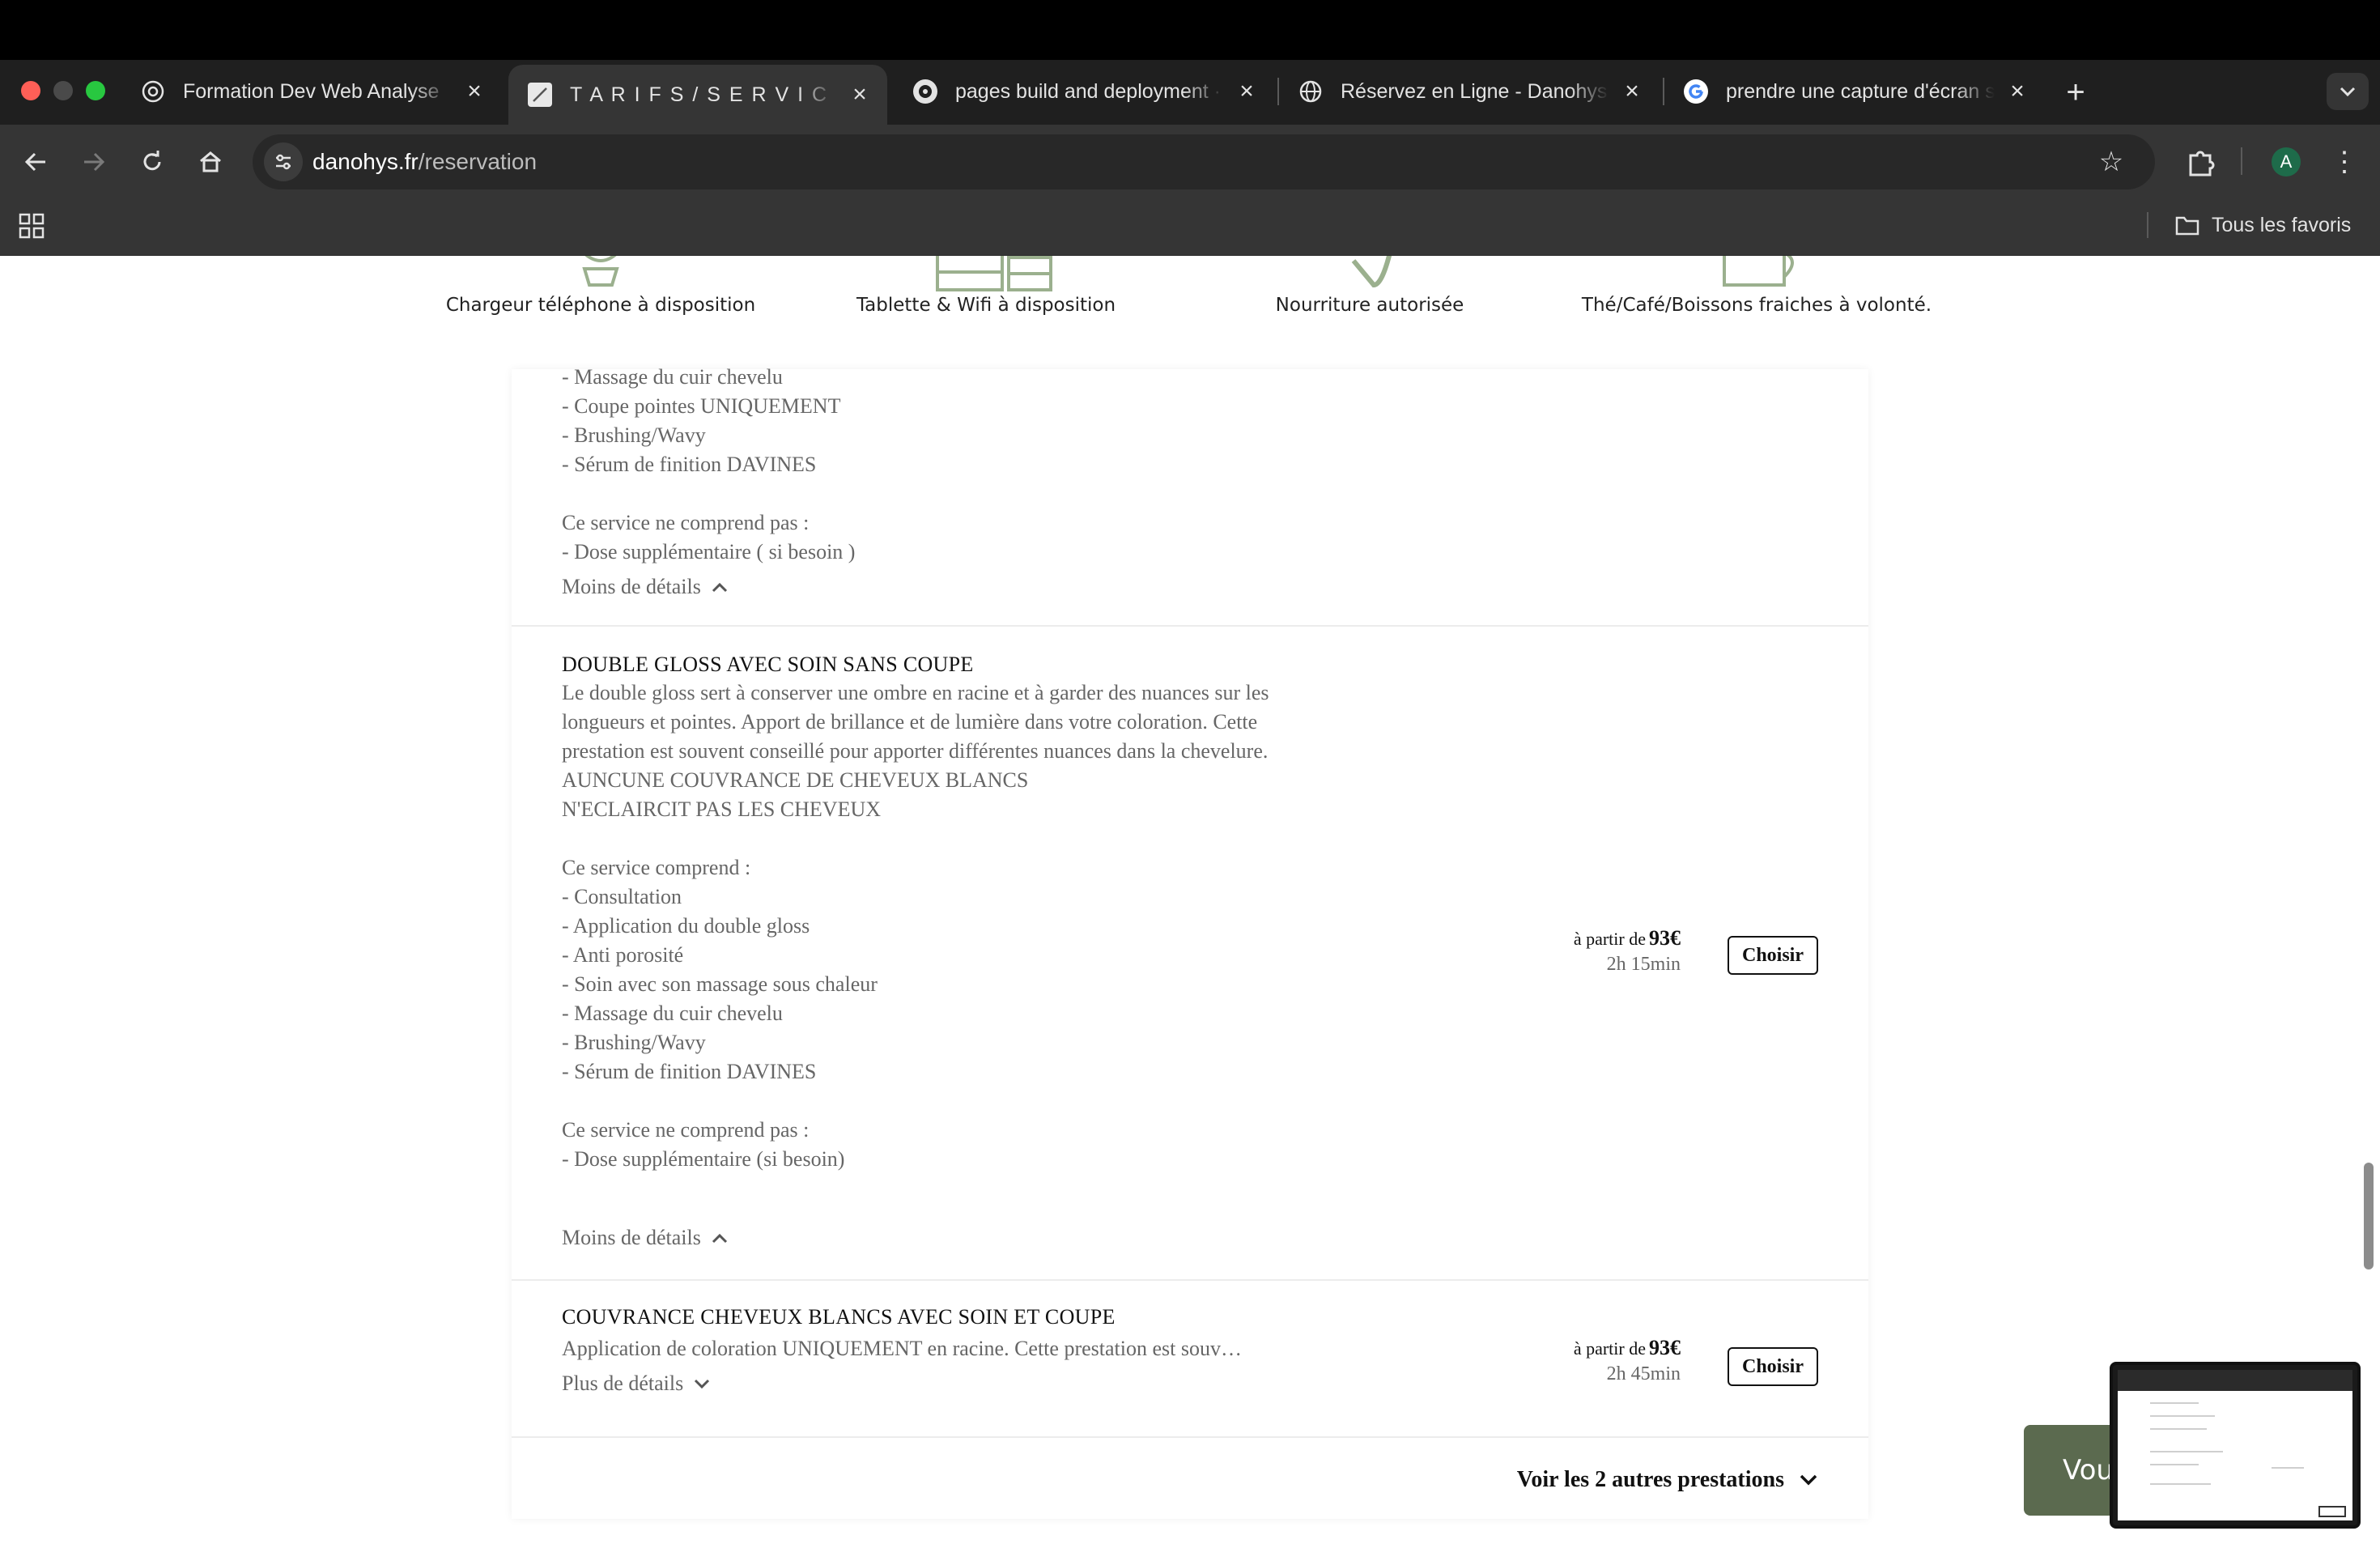  Describe the element at coordinates (1643, 1374) in the screenshot. I see `service-duration: 2h 45min` at that location.